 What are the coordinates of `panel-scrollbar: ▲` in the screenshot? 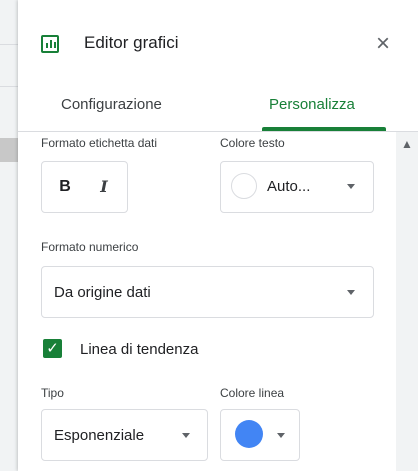 It's located at (407, 301).